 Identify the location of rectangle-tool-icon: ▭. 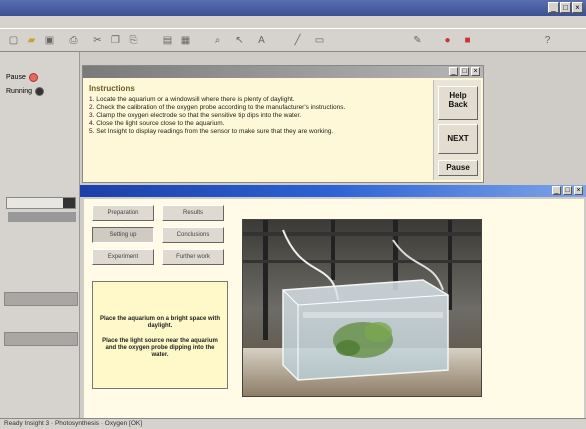
(319, 40).